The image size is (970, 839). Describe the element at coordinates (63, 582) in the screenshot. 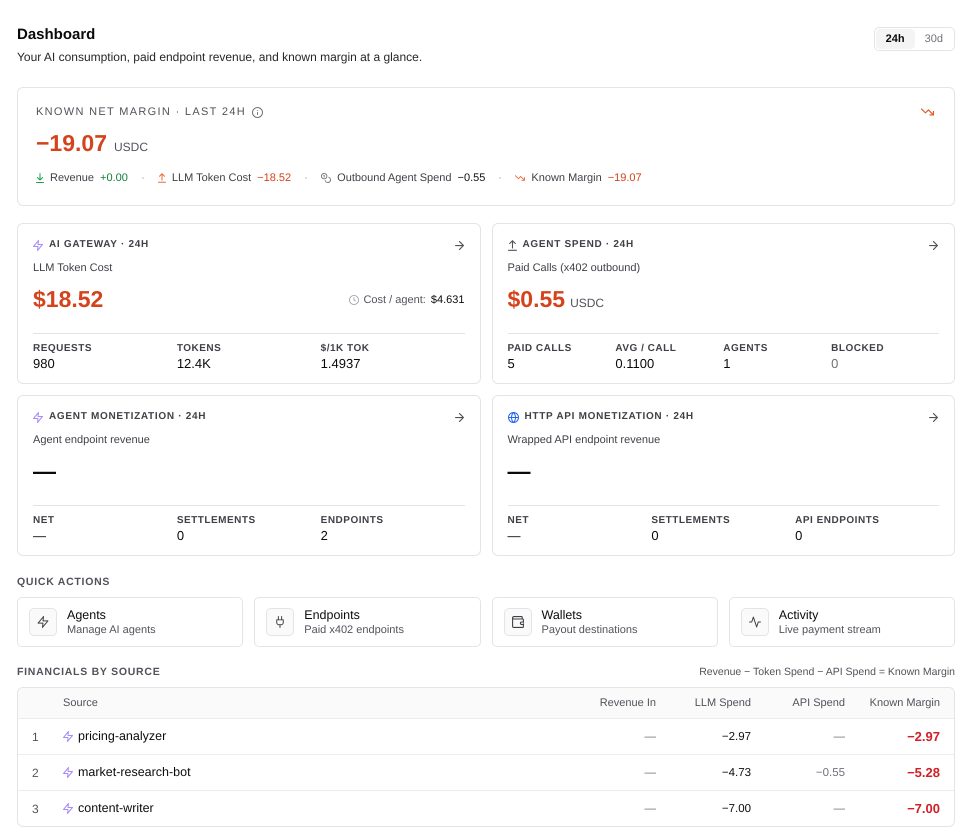

I see `section-title: QUICK ACTIONS` at that location.